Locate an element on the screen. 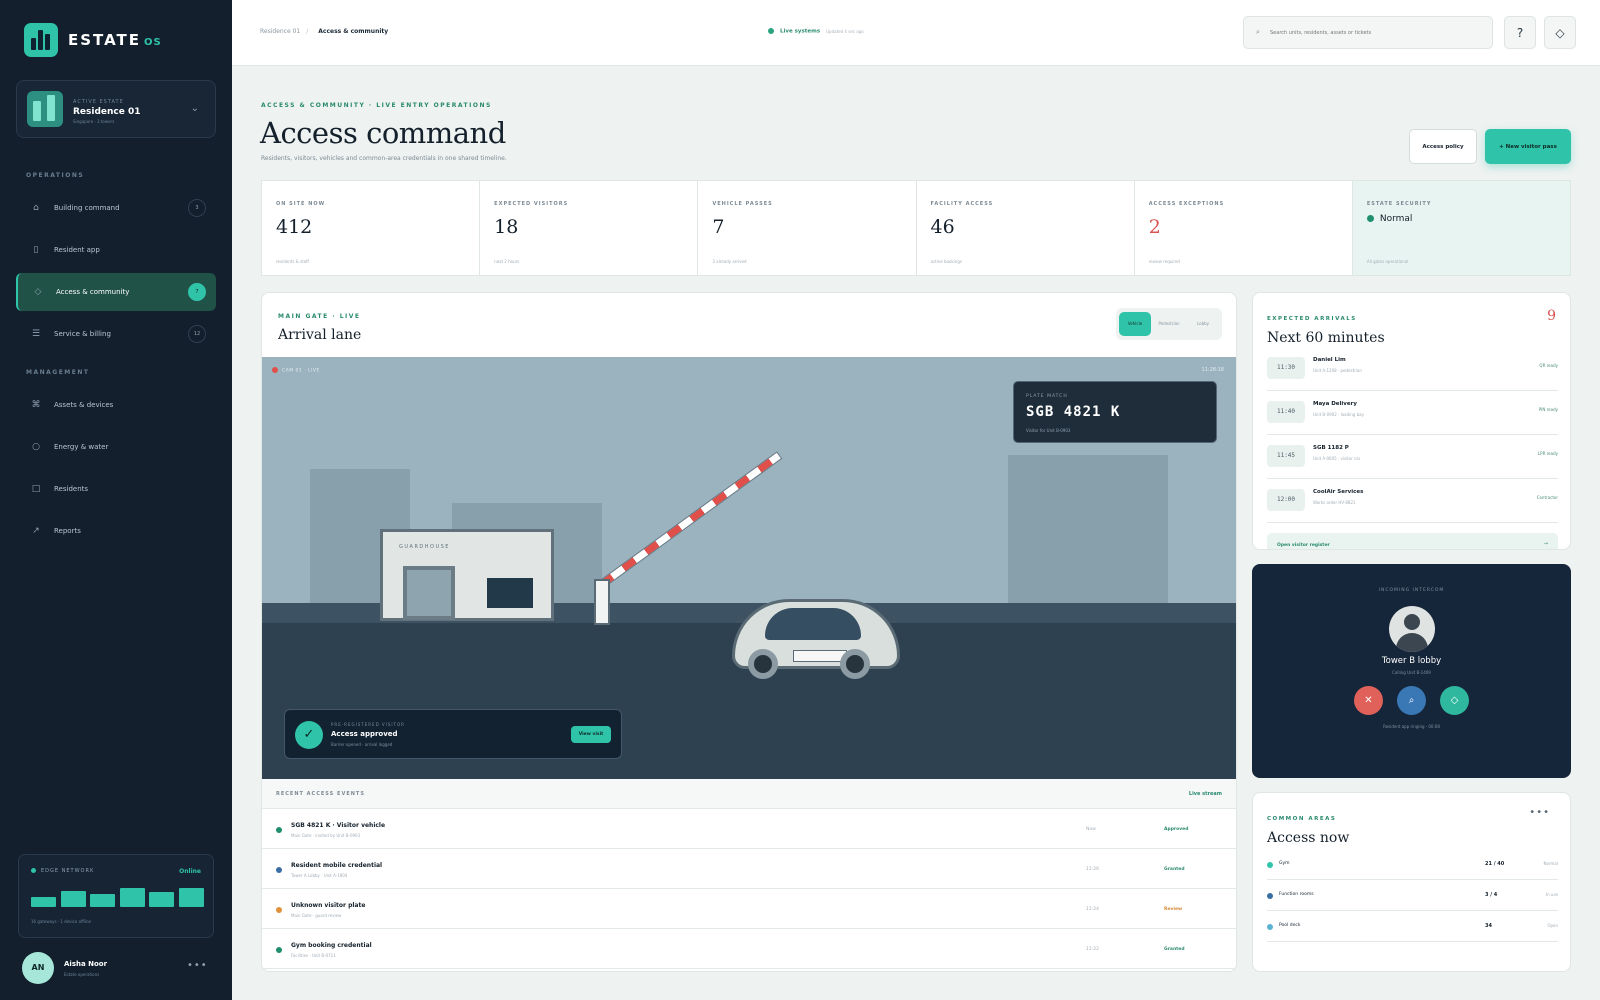 Image resolution: width=1600 pixels, height=1000 pixels. page-title: Access command is located at coordinates (383, 133).